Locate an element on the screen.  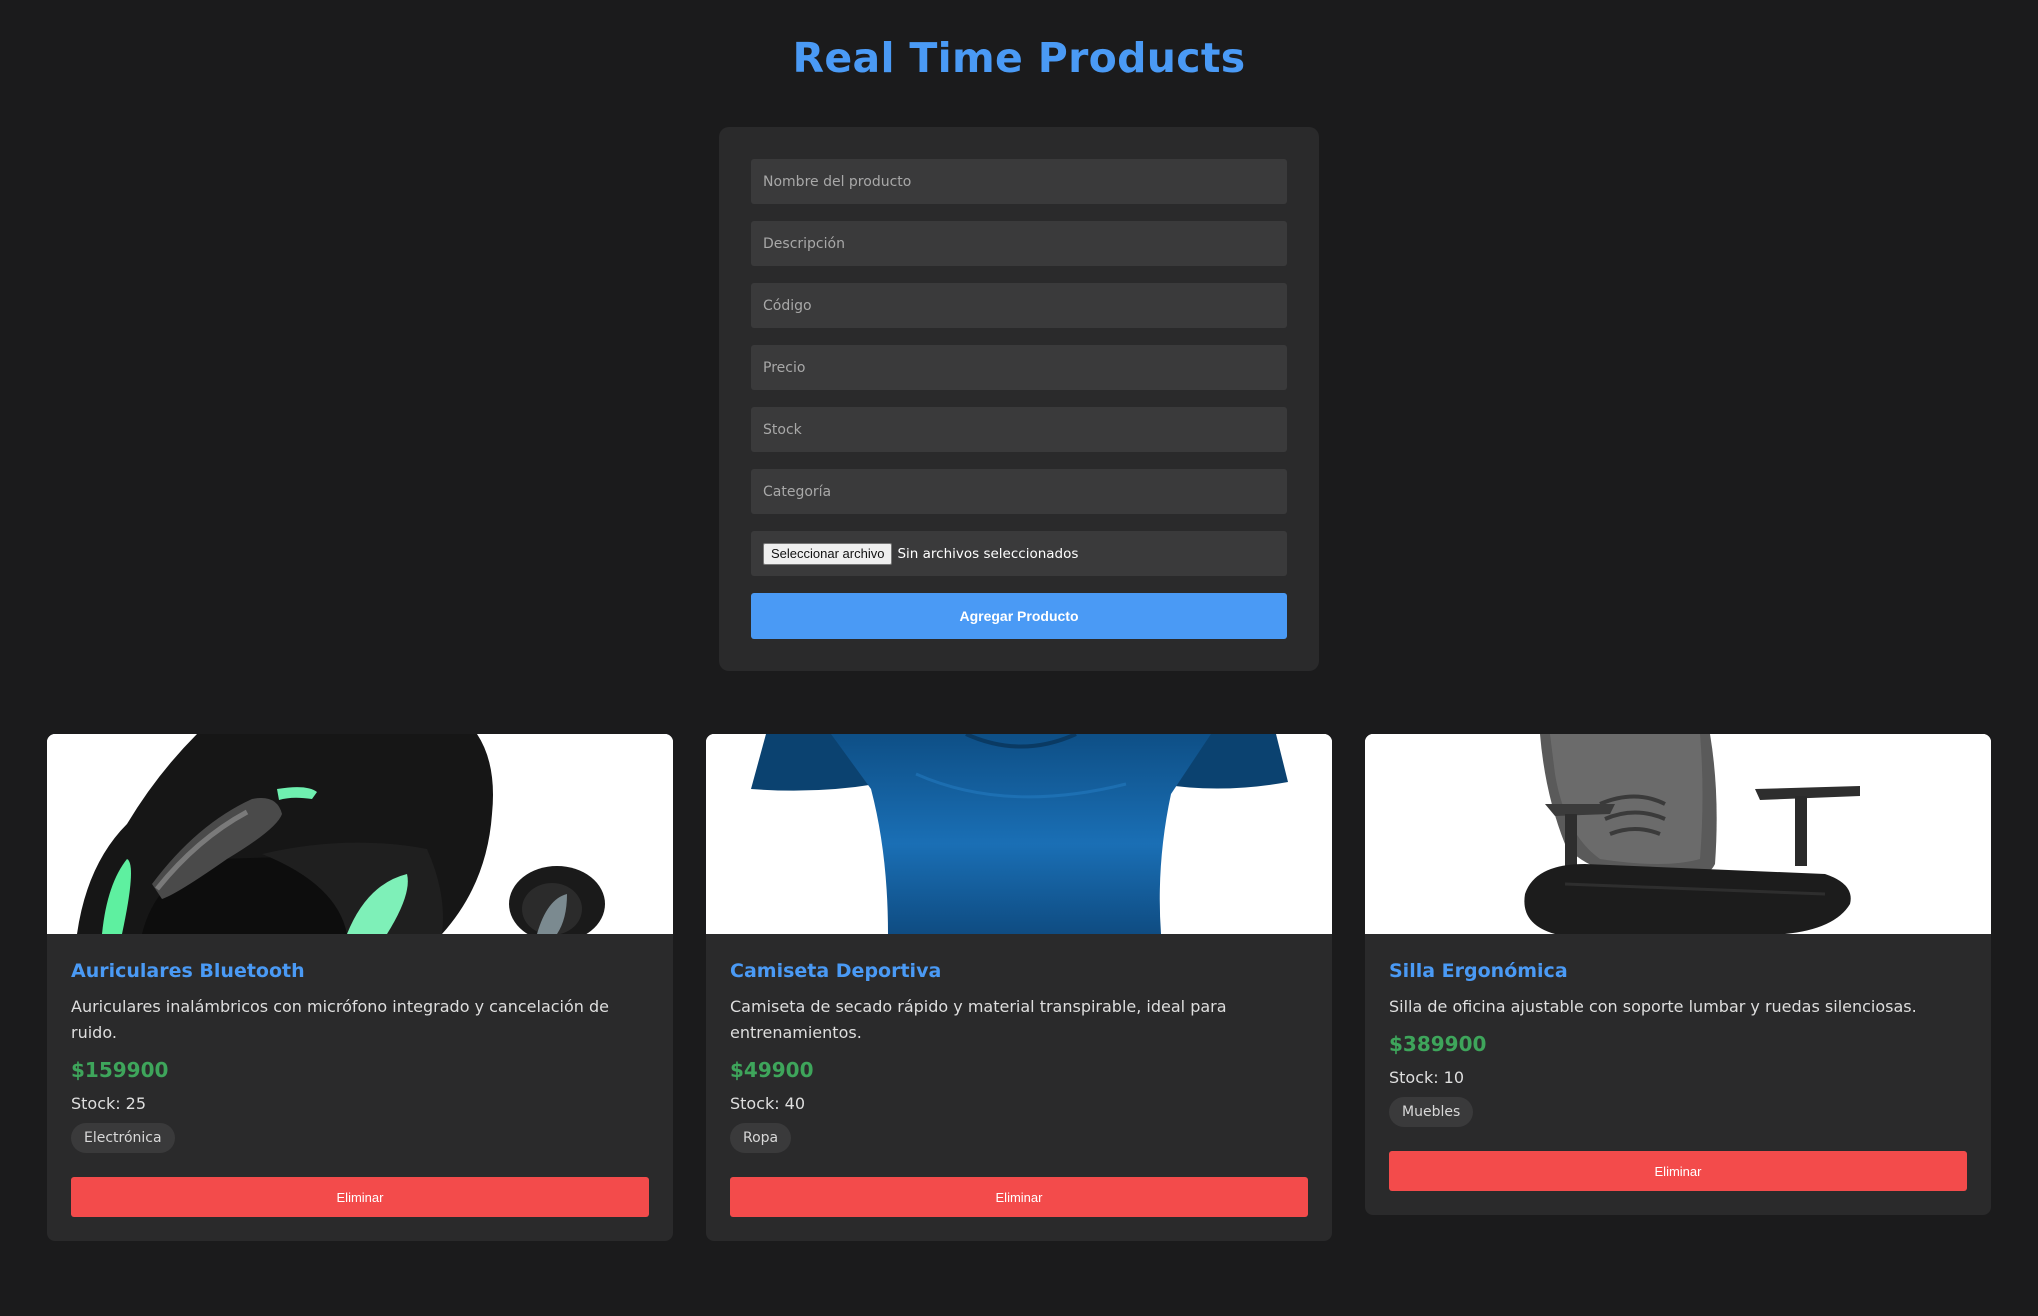
product-price: $389900 is located at coordinates (1438, 1044).